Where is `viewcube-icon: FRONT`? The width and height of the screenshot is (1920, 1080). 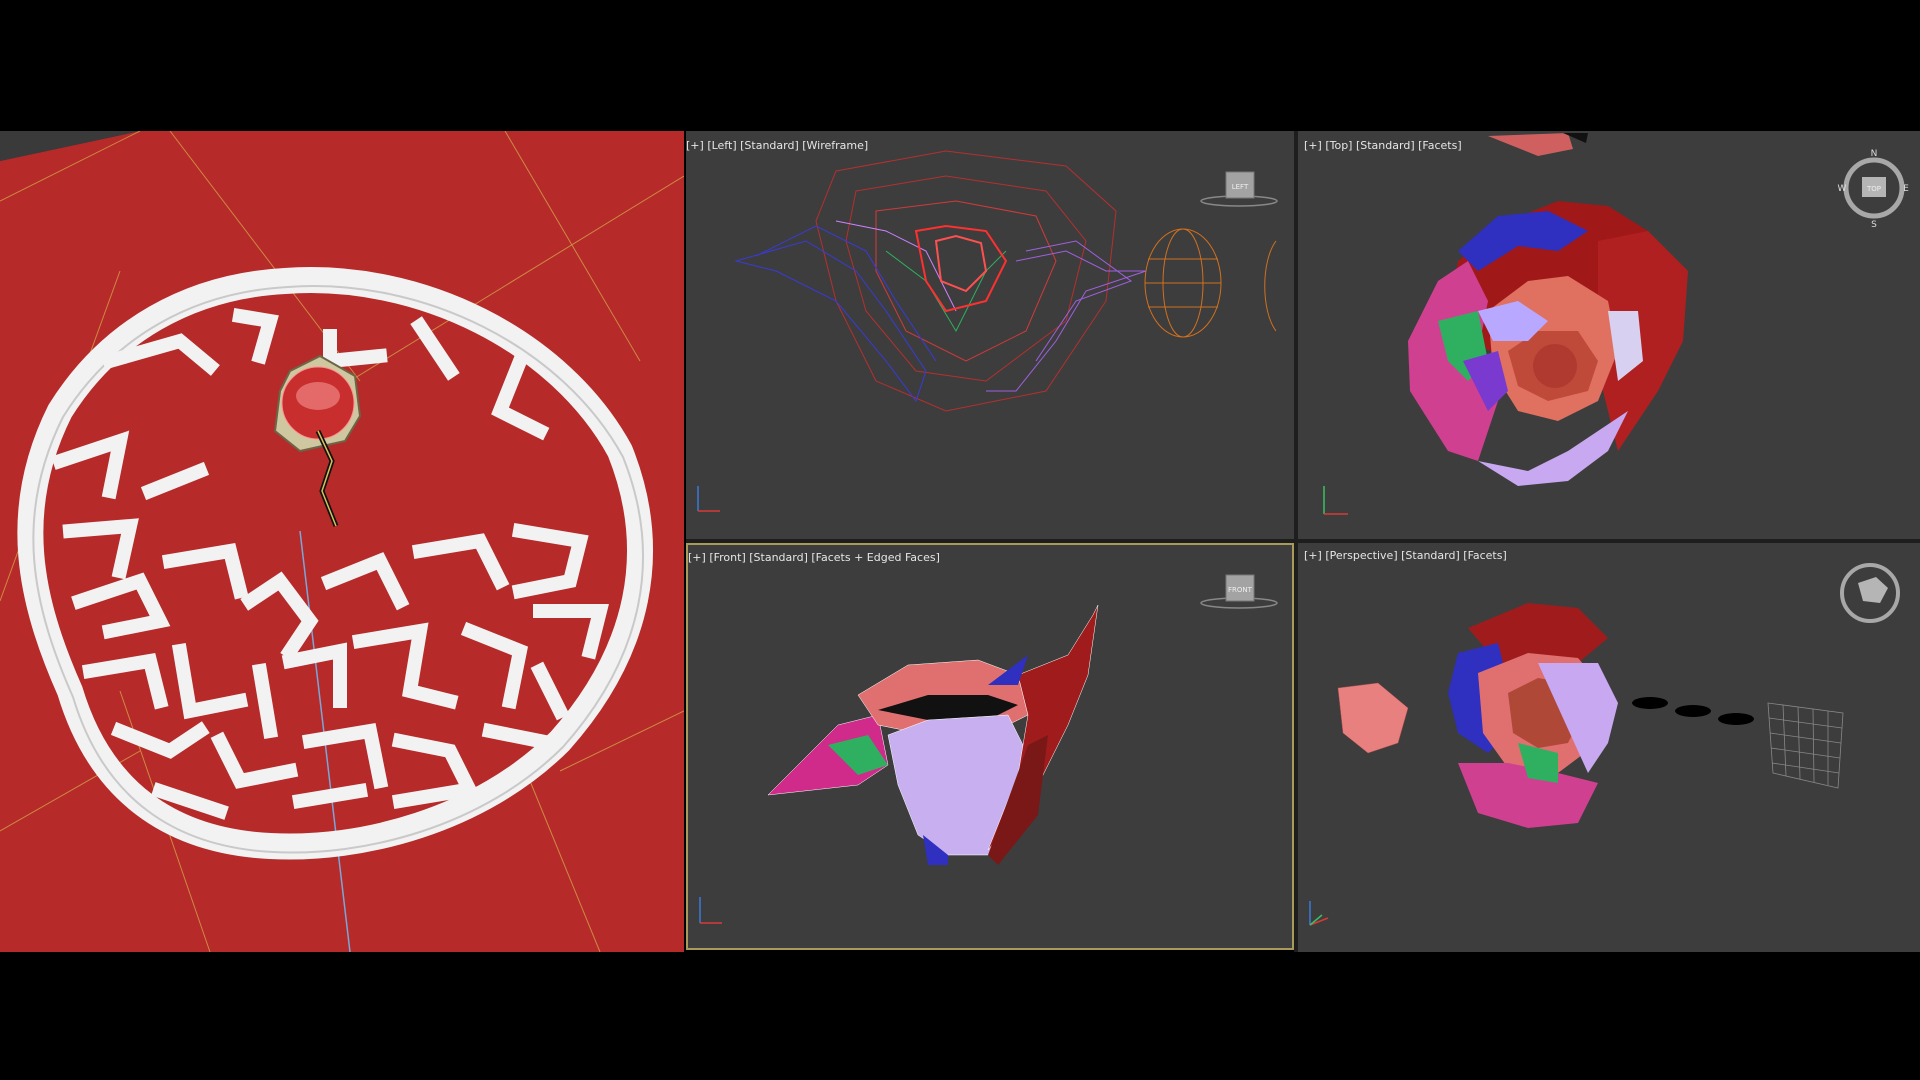 viewcube-icon: FRONT is located at coordinates (1239, 591).